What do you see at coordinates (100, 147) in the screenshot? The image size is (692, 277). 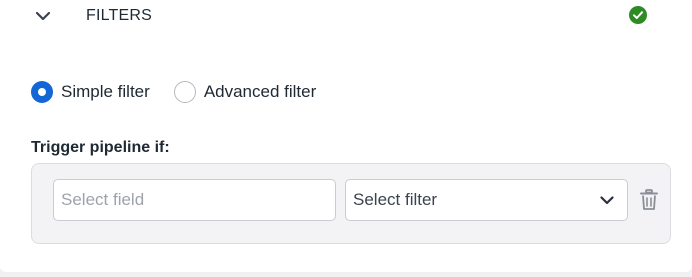 I see `trigger-label: Trigger pipeline if:` at bounding box center [100, 147].